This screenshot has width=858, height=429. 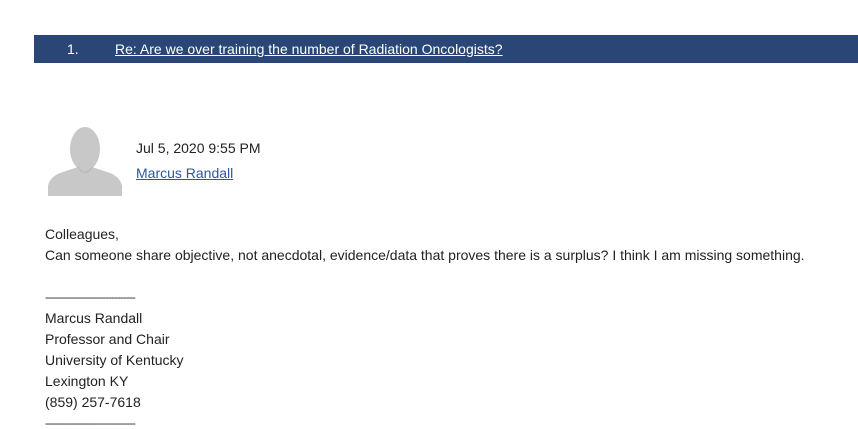 I want to click on author-profile-link: Marcus Randall, so click(x=184, y=173).